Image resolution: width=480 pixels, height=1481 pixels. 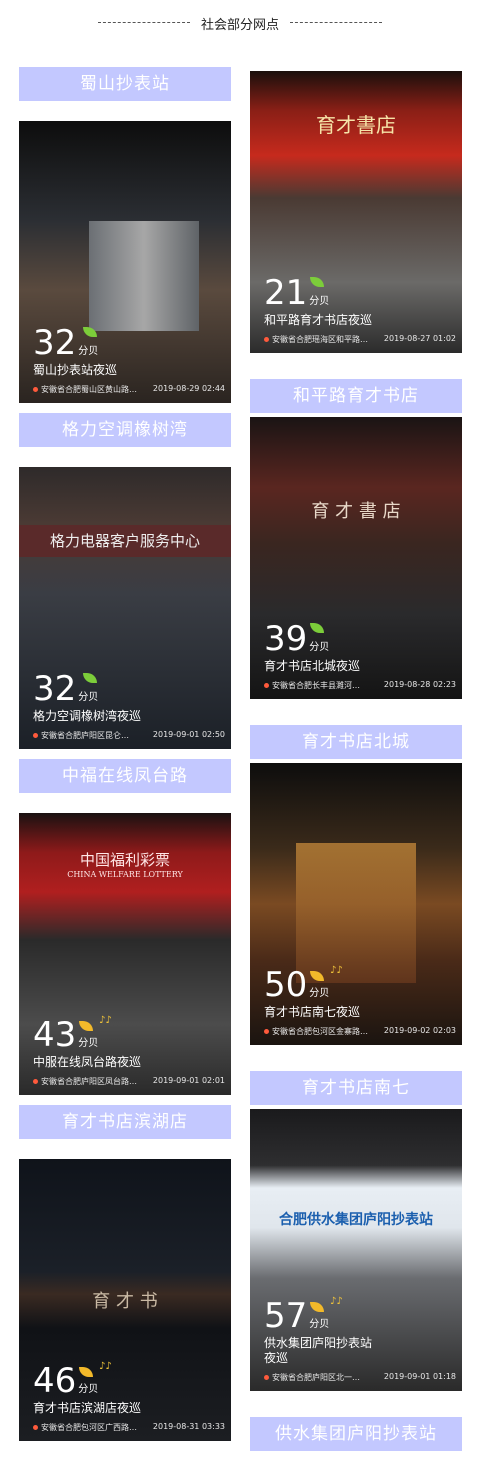 What do you see at coordinates (188, 1080) in the screenshot?
I see `datetime-text: 2019-09-01 02:01` at bounding box center [188, 1080].